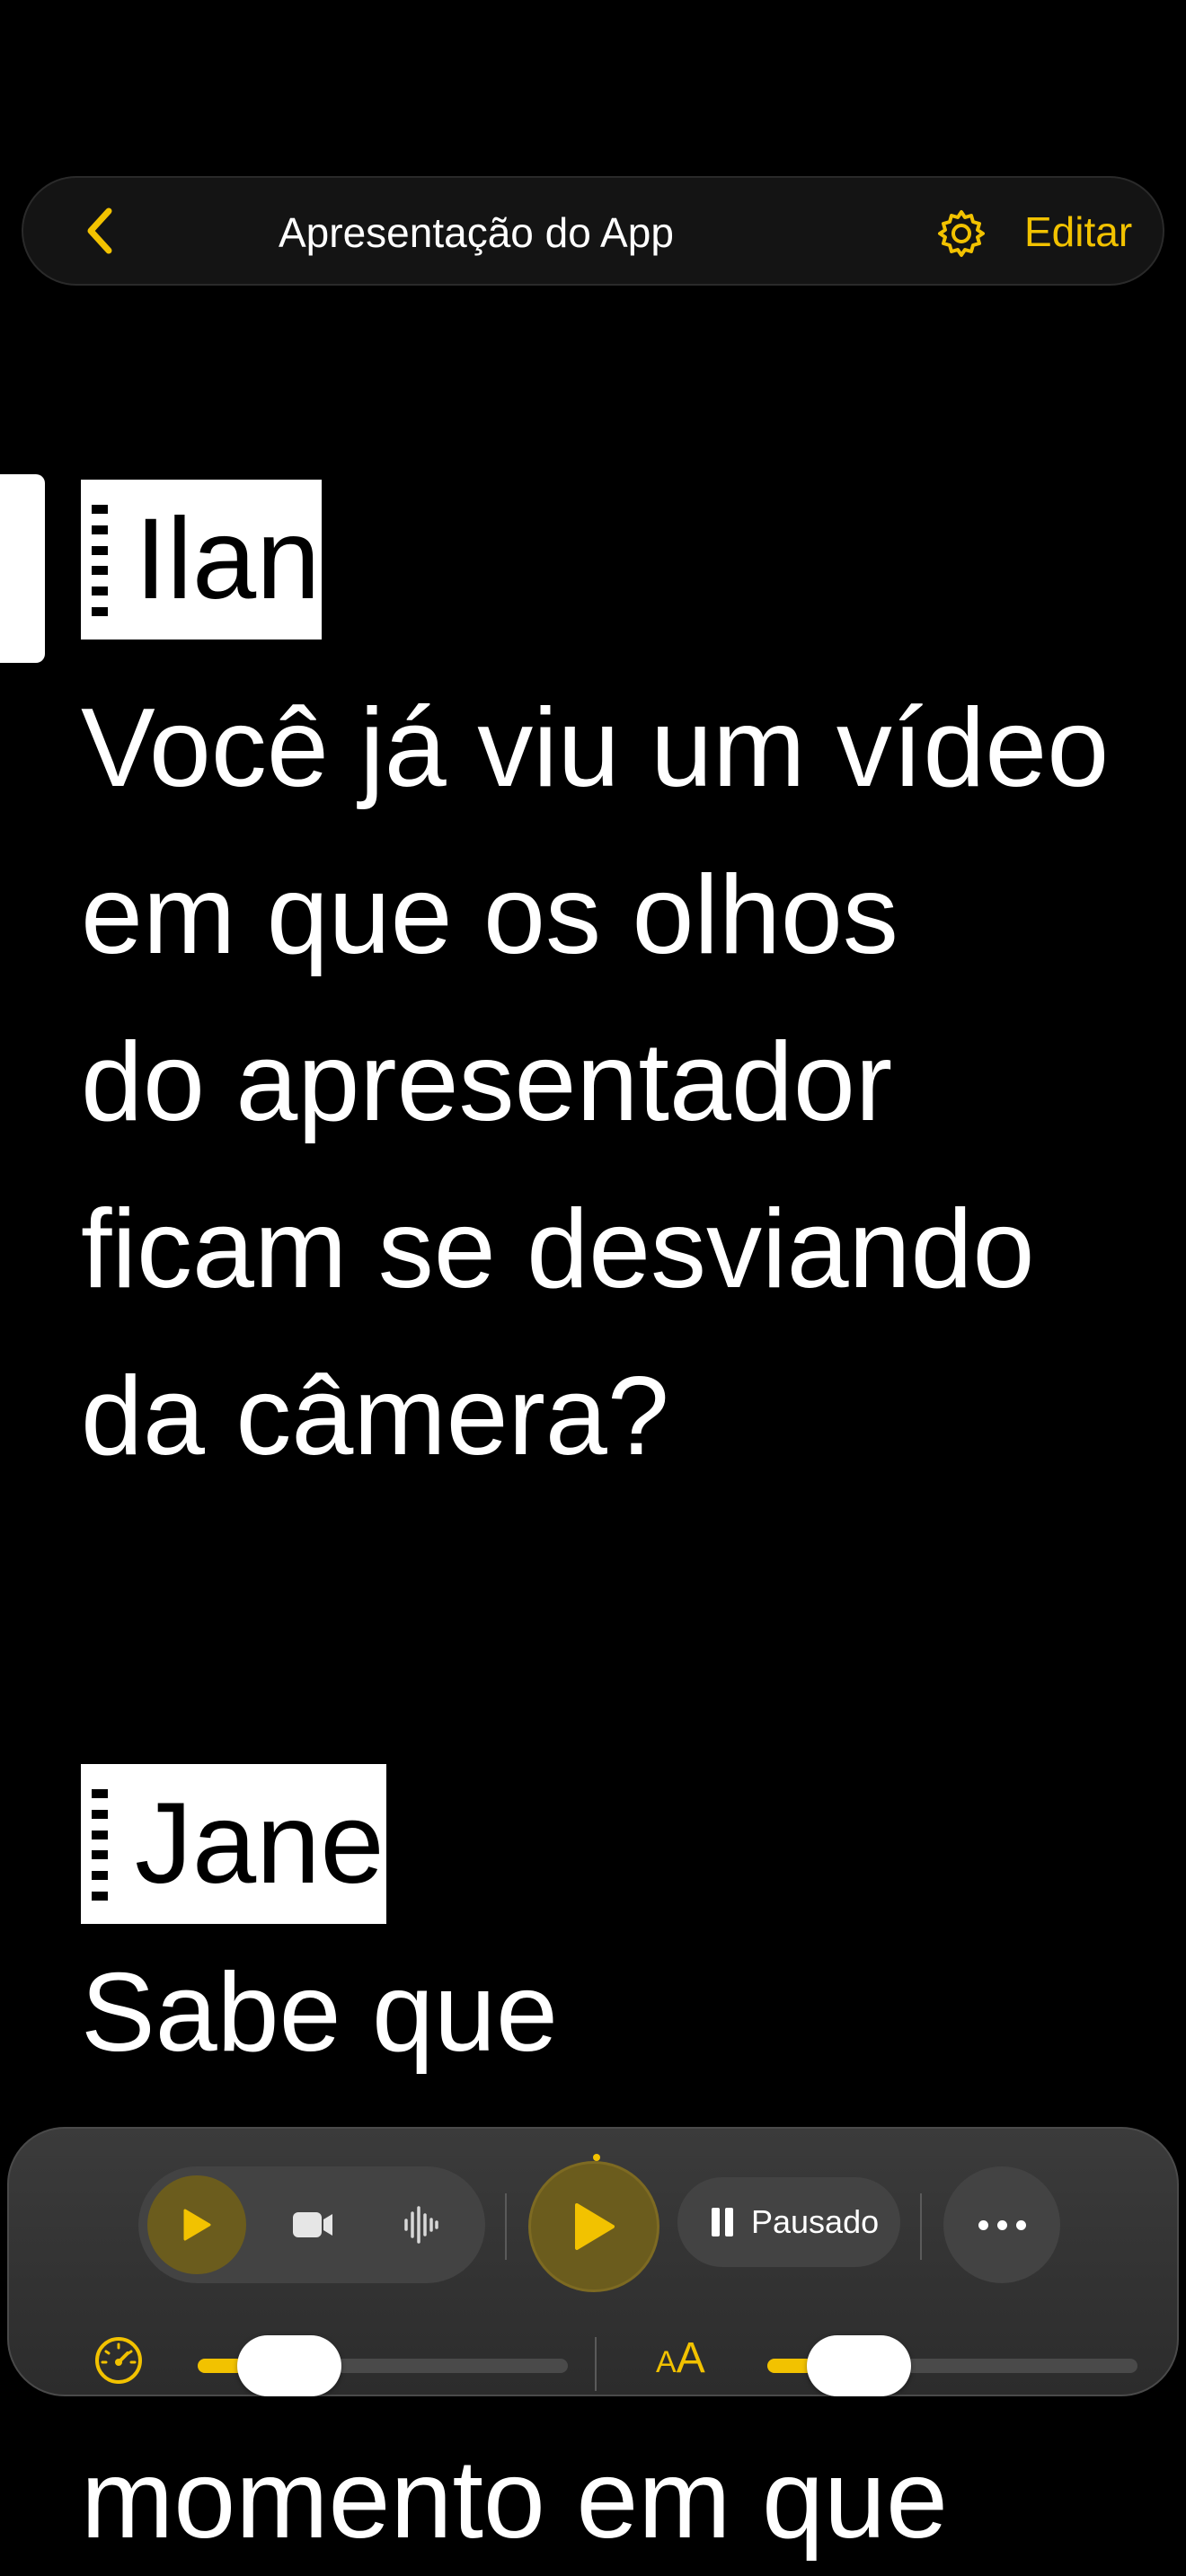 This screenshot has width=1186, height=2576. What do you see at coordinates (983, 2224) in the screenshot?
I see `ellipsis-icon` at bounding box center [983, 2224].